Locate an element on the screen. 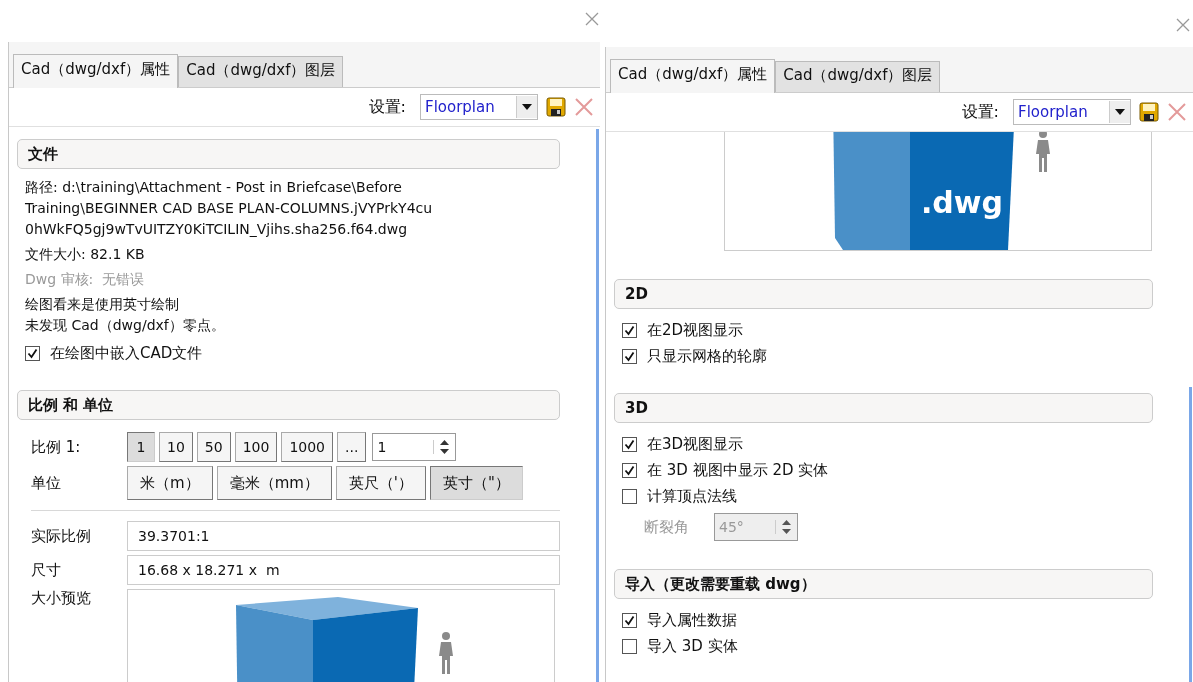  section-header: 2D is located at coordinates (883, 294).